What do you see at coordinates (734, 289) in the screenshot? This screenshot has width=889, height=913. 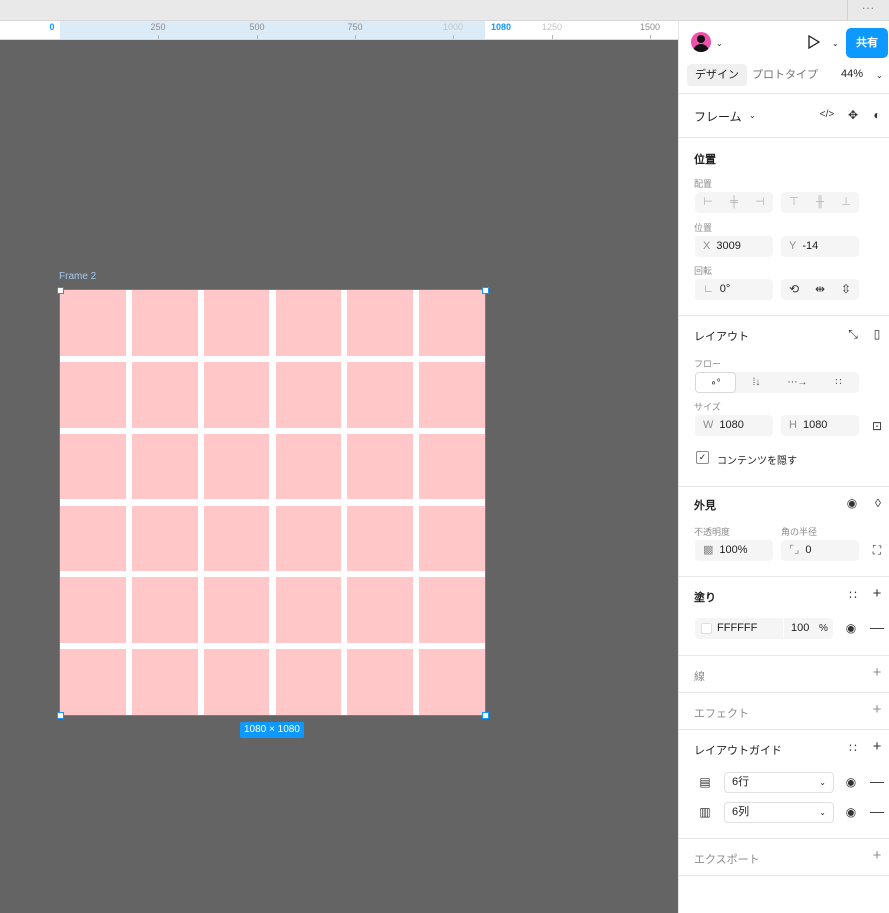 I see `rotation-field: ∟ 0°` at bounding box center [734, 289].